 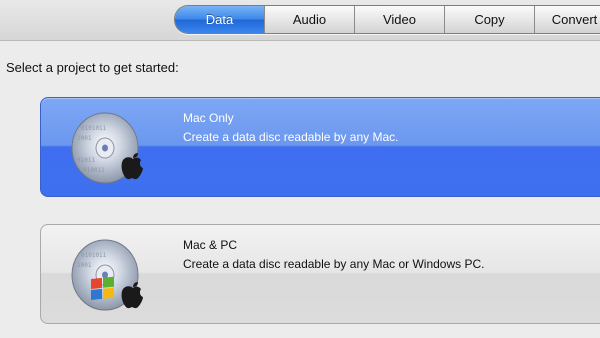 I want to click on svg-text: 01011, so click(x=86, y=160).